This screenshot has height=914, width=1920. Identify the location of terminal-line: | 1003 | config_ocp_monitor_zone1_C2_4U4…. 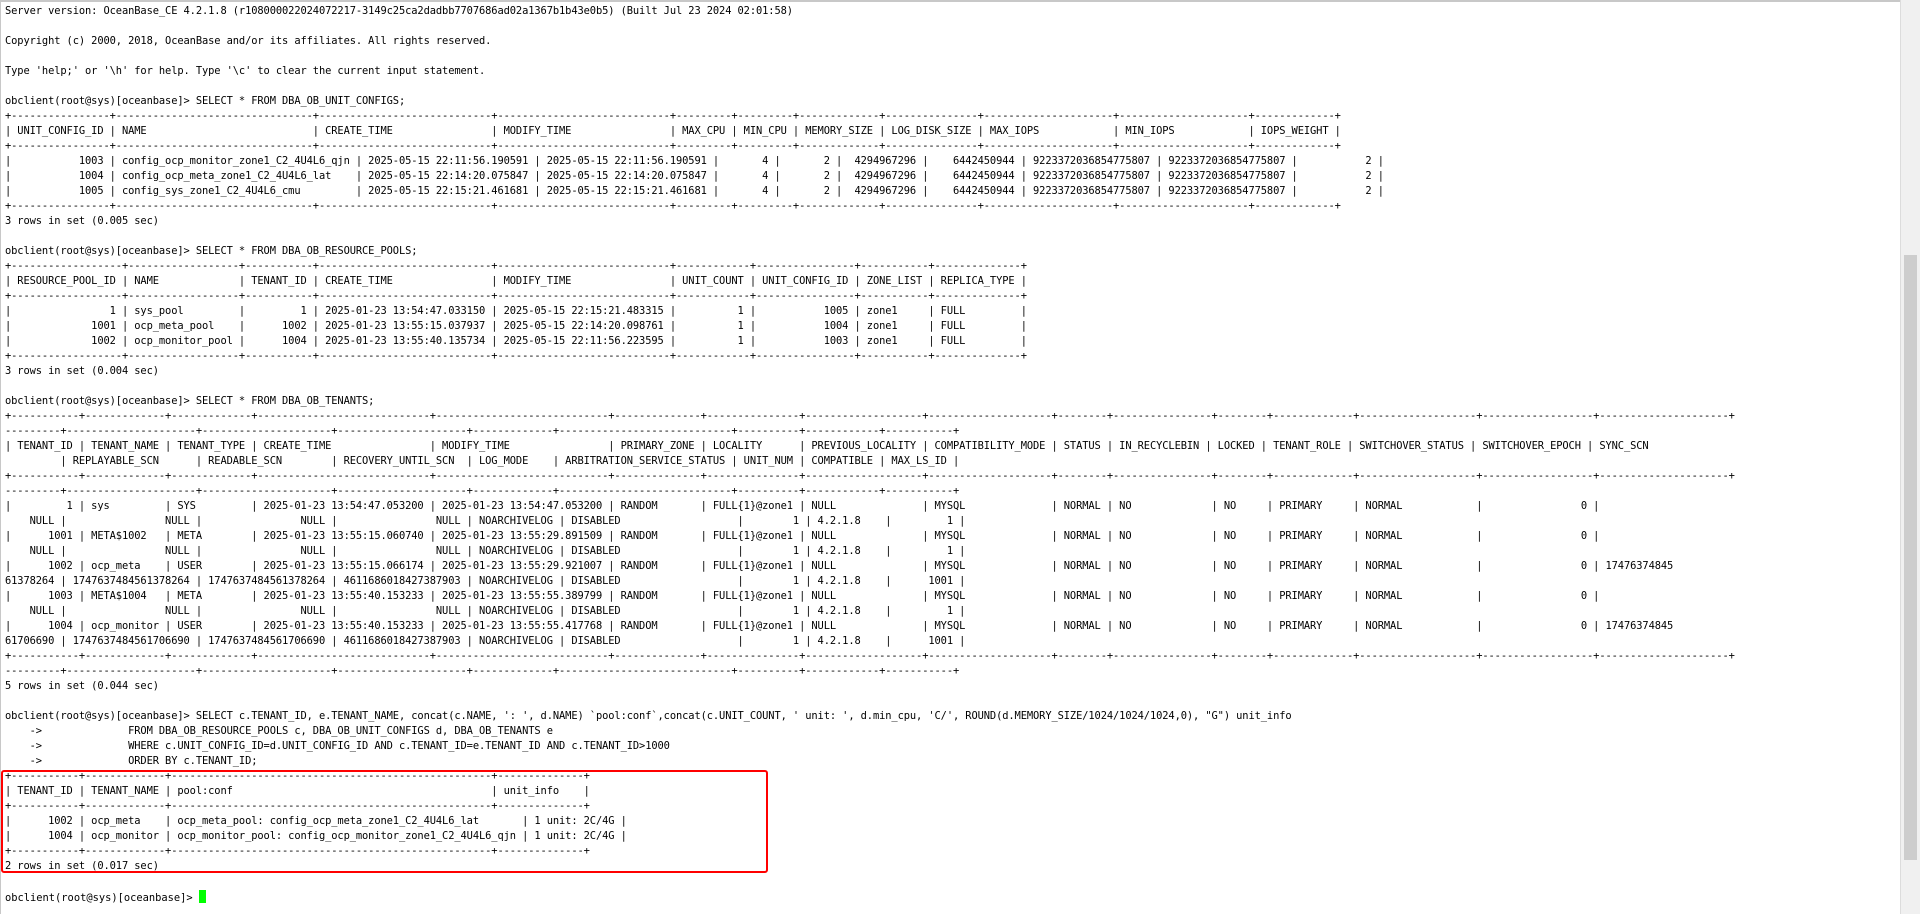
(694, 161).